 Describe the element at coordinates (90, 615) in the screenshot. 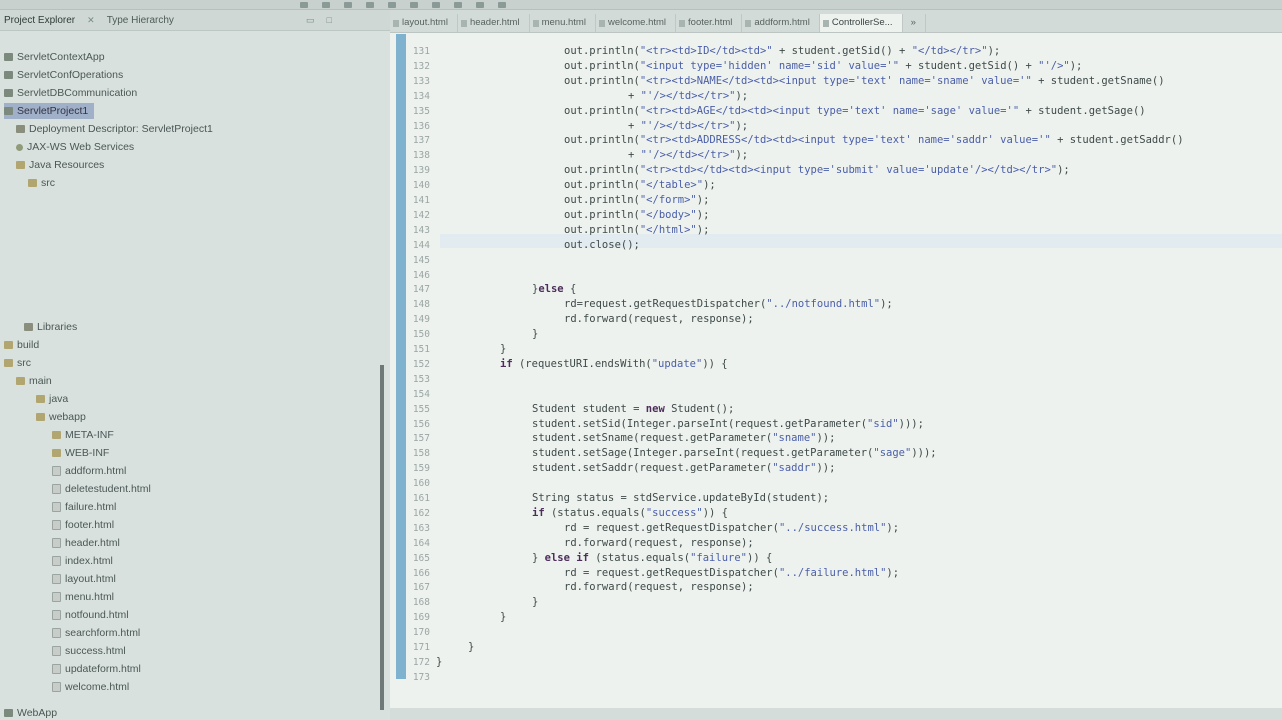

I see `tree-item: notfound.html` at that location.